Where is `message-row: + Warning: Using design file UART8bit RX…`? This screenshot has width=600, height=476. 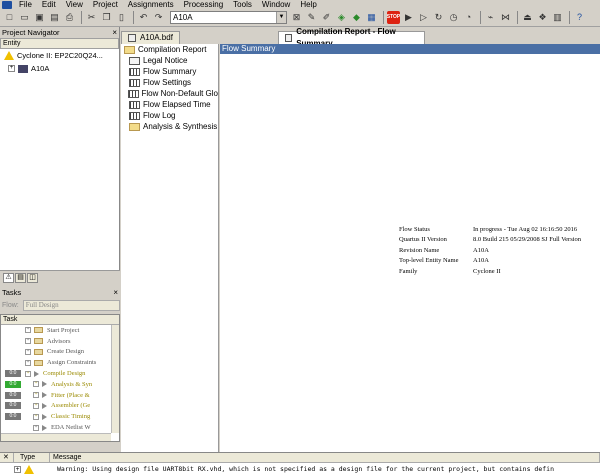
message-row: + Warning: Using design file UART8bit RX… is located at coordinates (300, 469).